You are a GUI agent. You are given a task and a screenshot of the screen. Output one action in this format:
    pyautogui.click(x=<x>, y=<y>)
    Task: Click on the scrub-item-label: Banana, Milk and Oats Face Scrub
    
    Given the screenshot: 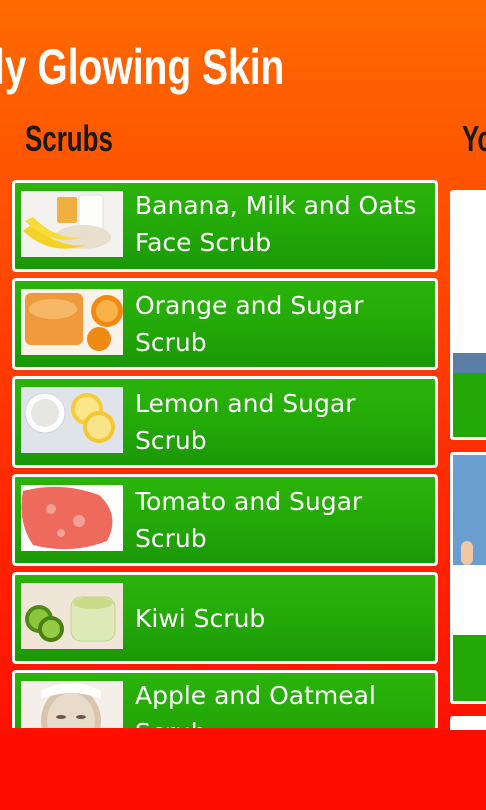 What is the action you would take?
    pyautogui.click(x=280, y=224)
    